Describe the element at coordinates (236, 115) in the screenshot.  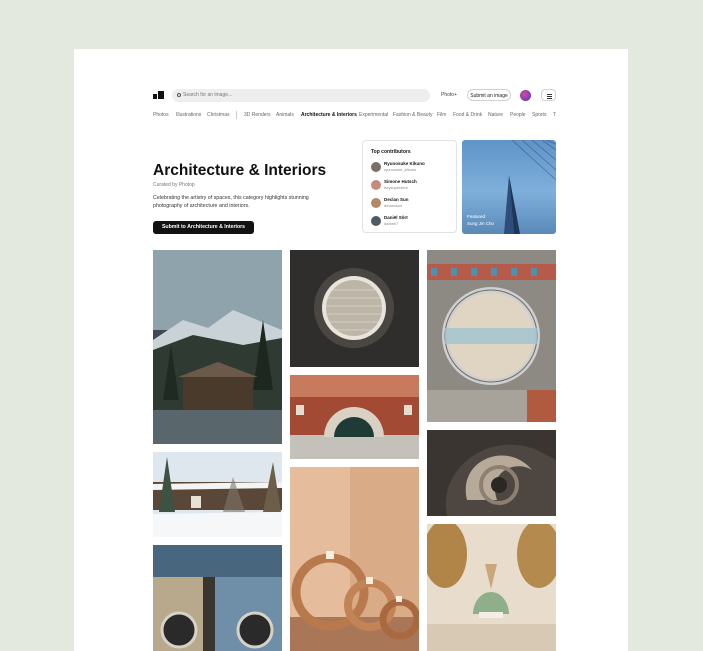
I see `nav-divider` at that location.